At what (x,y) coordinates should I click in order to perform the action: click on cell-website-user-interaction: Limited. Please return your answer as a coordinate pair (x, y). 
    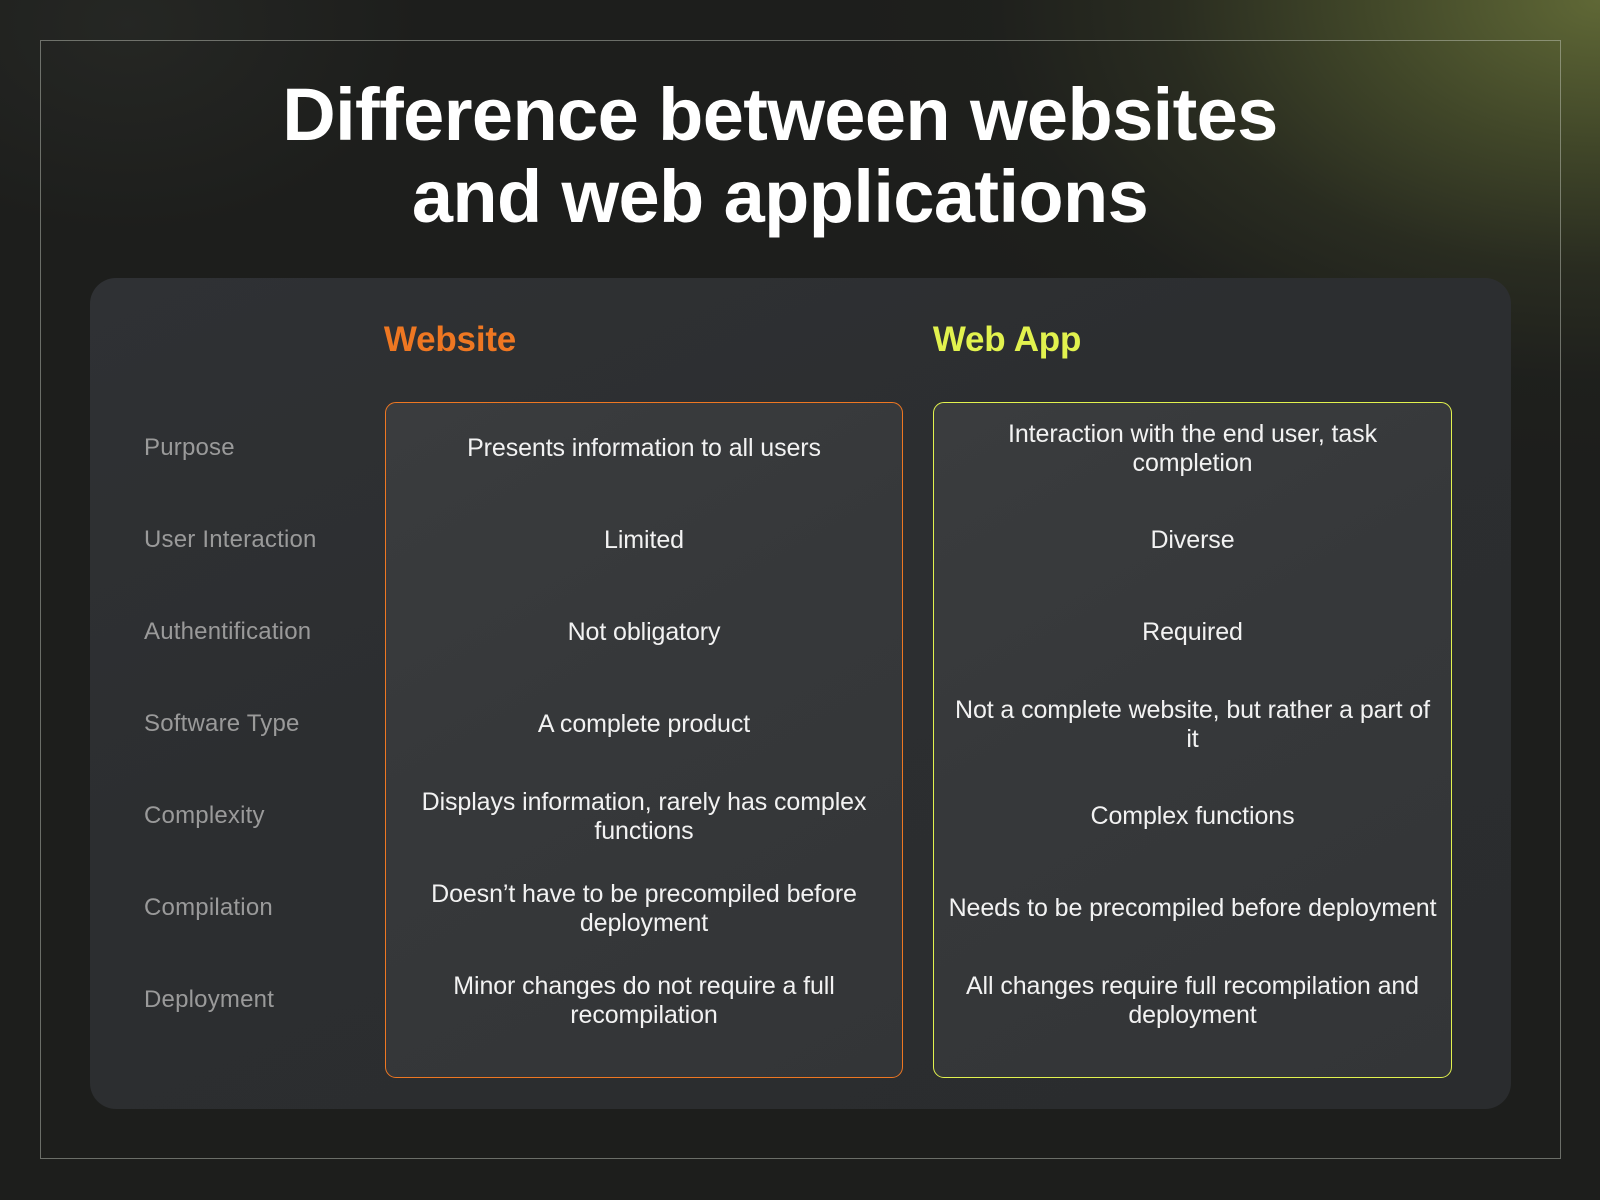
    Looking at the image, I should click on (644, 540).